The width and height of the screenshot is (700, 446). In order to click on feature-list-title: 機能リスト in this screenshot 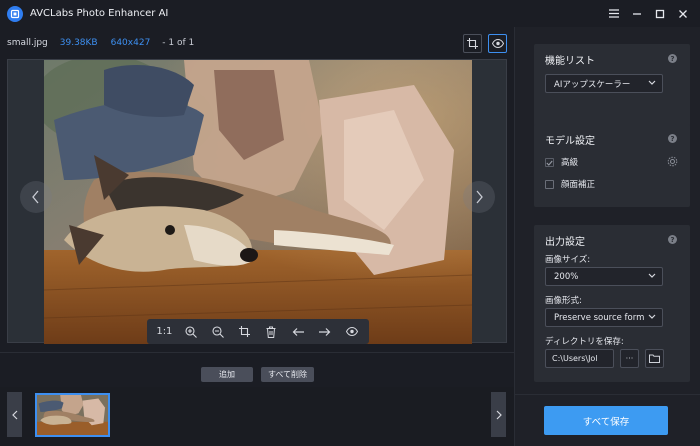, I will do `click(570, 61)`.